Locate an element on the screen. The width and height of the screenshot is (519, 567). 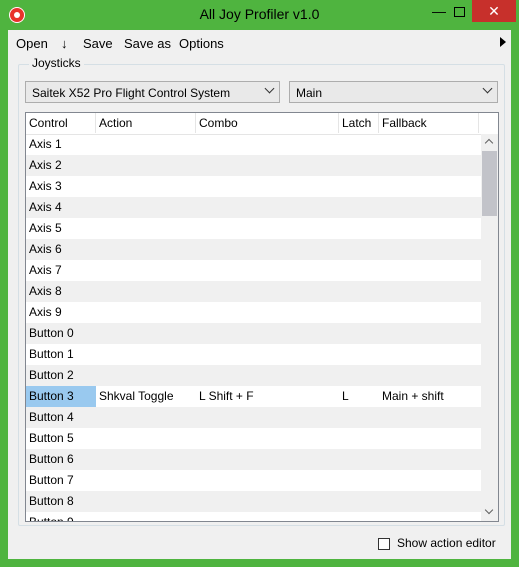
cell-control: Button 1 is located at coordinates (61, 354).